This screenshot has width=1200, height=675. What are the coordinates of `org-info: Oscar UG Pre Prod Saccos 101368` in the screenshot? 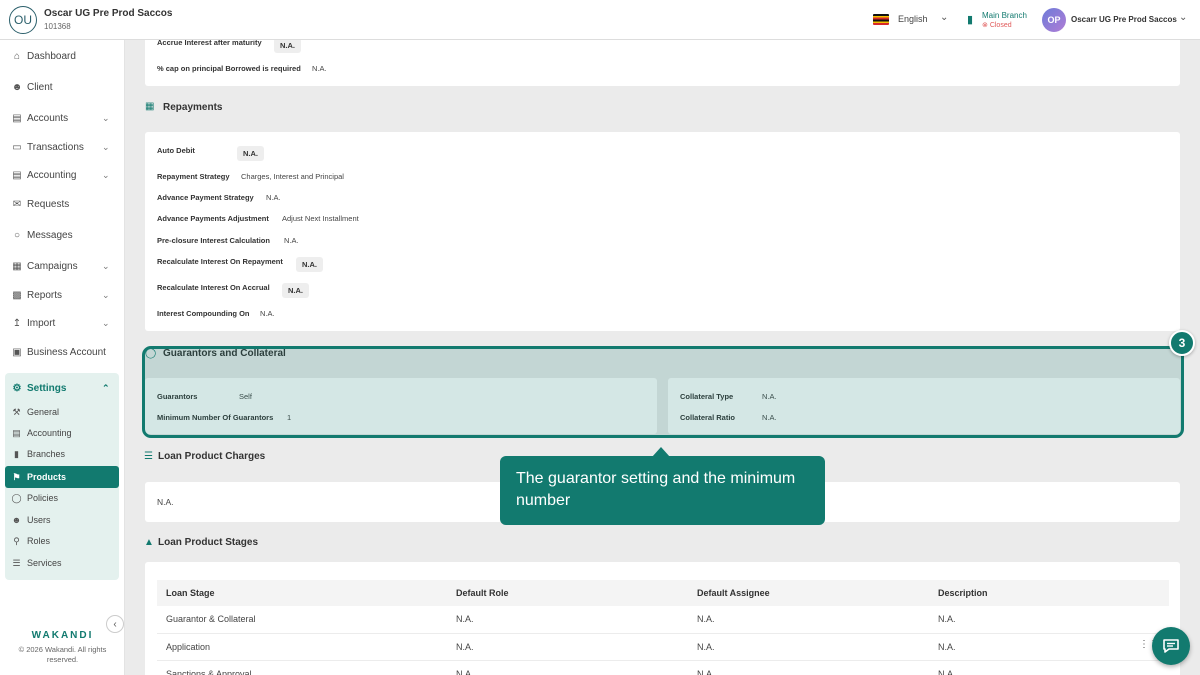 It's located at (108, 20).